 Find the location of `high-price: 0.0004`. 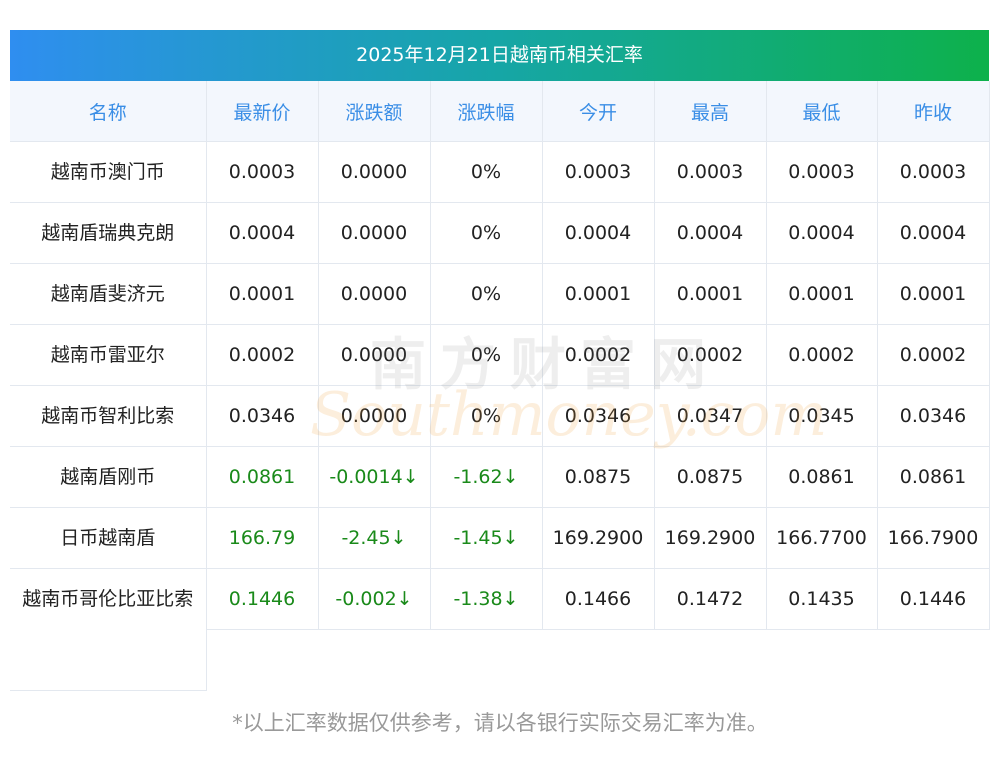

high-price: 0.0004 is located at coordinates (710, 233).